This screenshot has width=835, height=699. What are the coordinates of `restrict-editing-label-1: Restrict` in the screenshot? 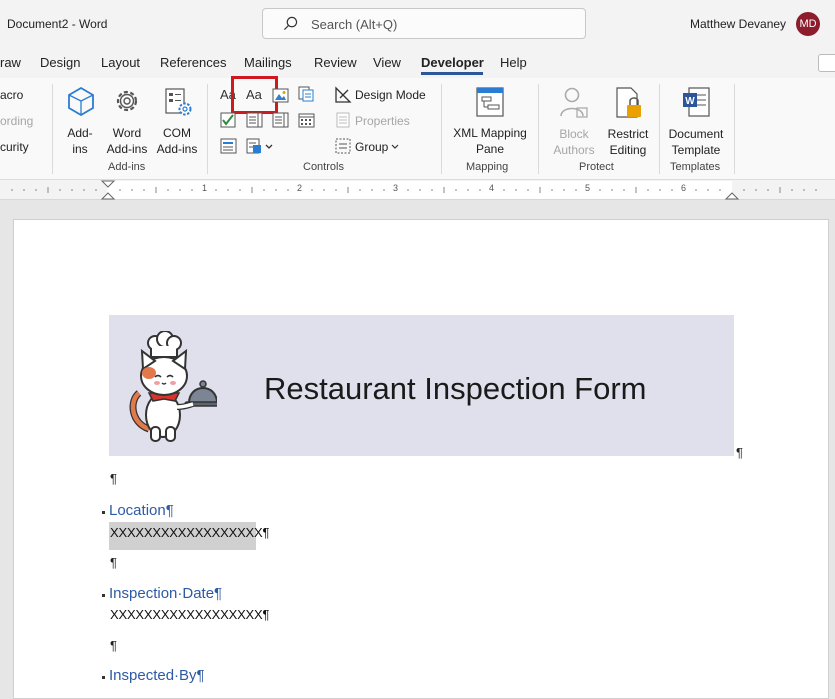 It's located at (628, 134).